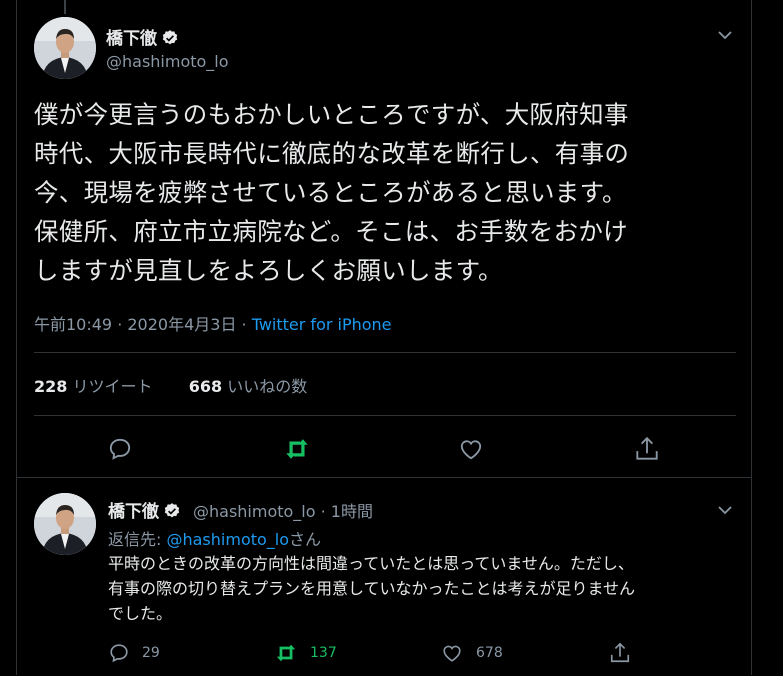  I want to click on retweet-stat: 228 リツイート, so click(93, 386).